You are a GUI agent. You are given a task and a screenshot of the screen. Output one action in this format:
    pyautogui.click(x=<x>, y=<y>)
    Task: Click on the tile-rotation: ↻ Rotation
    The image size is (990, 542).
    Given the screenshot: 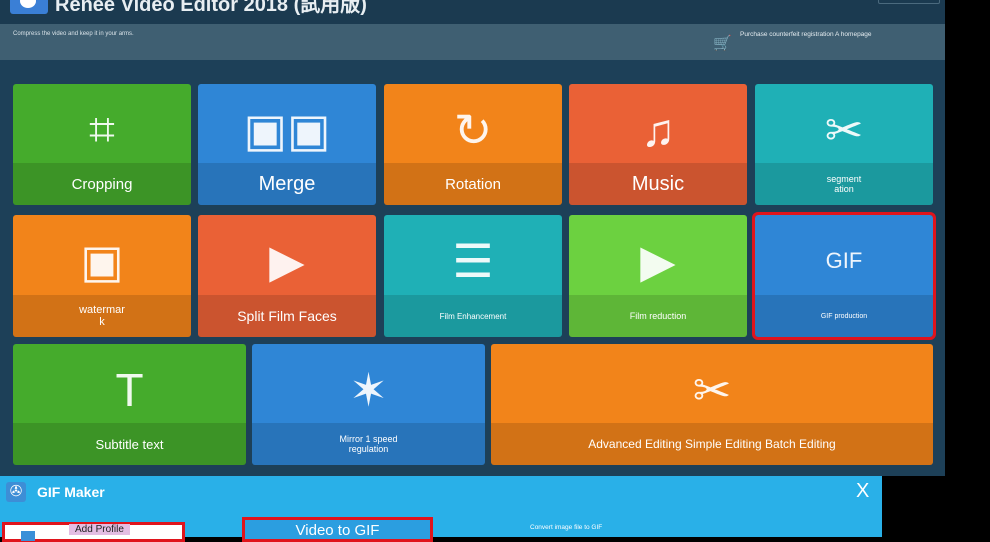 What is the action you would take?
    pyautogui.click(x=473, y=144)
    